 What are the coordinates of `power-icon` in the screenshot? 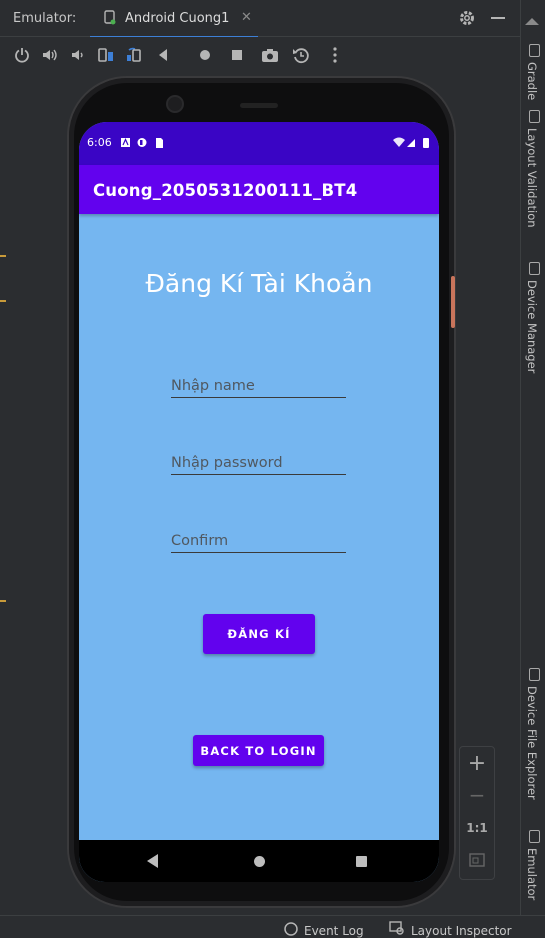 It's located at (22, 55).